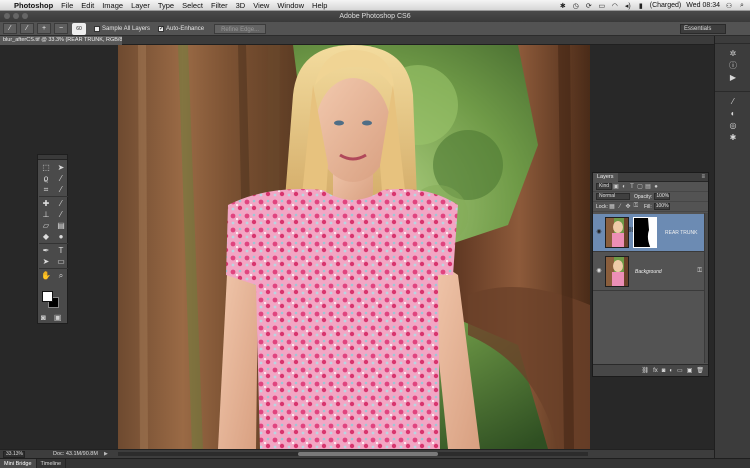  What do you see at coordinates (46, 167) in the screenshot?
I see `marquee-tool-icon: ⬚` at bounding box center [46, 167].